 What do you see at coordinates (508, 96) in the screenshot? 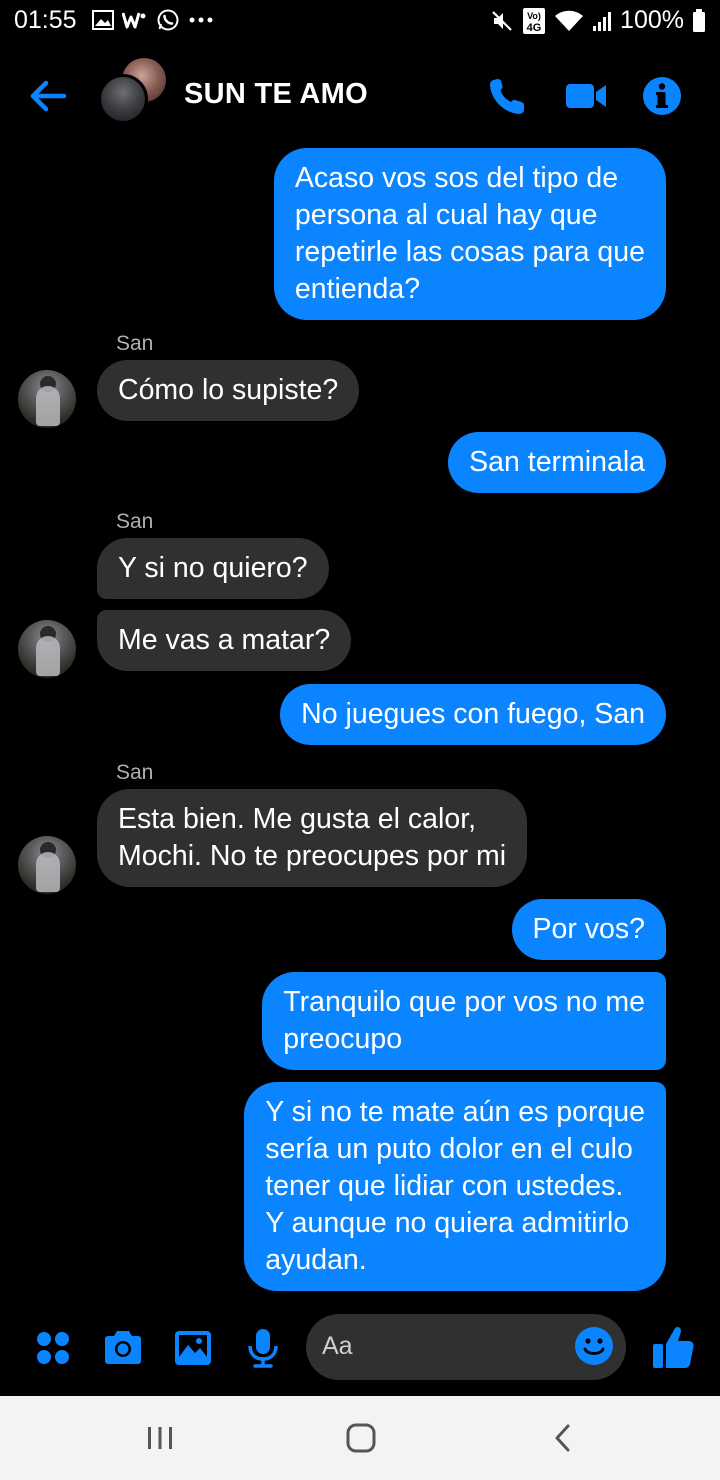
I see `phone-icon` at bounding box center [508, 96].